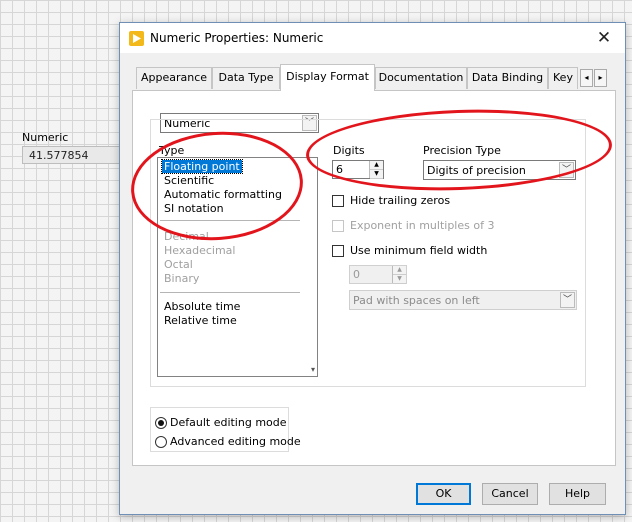 This screenshot has height=522, width=632. I want to click on pad-mode-value: Pad with spaces on left, so click(416, 300).